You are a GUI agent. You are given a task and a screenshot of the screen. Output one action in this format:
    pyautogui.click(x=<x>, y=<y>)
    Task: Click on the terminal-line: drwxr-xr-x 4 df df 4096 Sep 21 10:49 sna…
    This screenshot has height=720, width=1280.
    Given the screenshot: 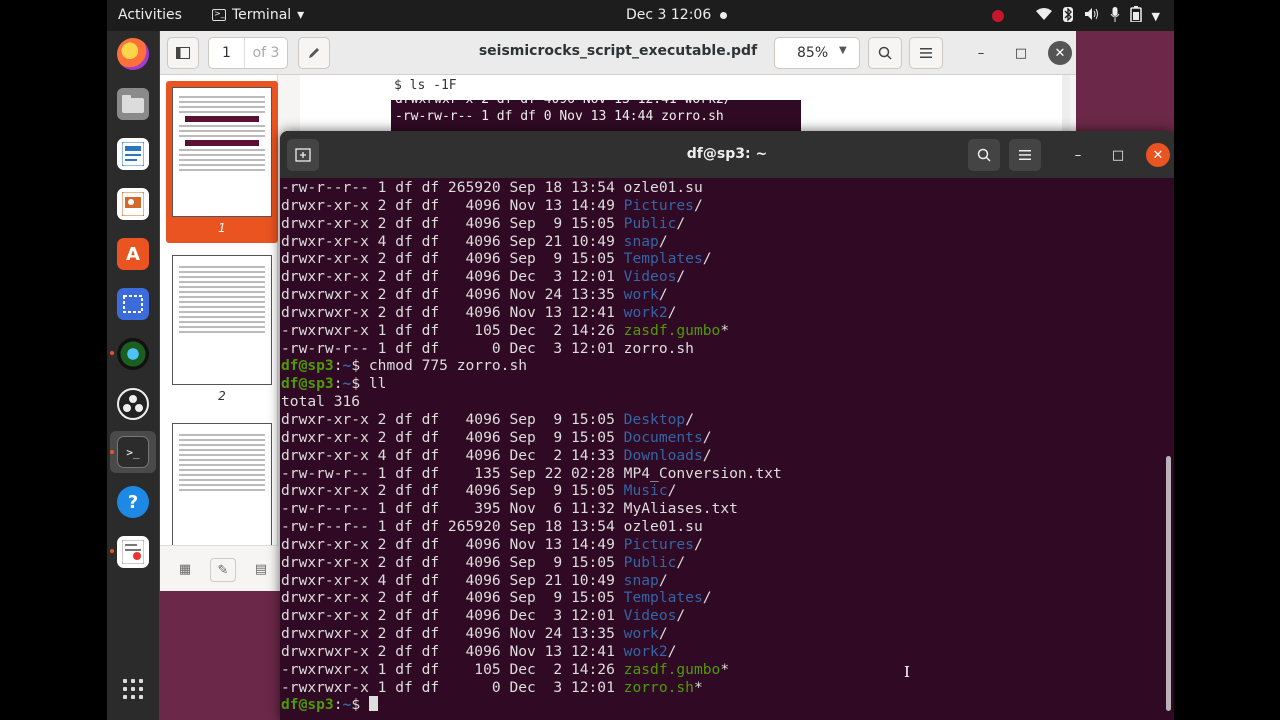 What is the action you would take?
    pyautogui.click(x=474, y=241)
    